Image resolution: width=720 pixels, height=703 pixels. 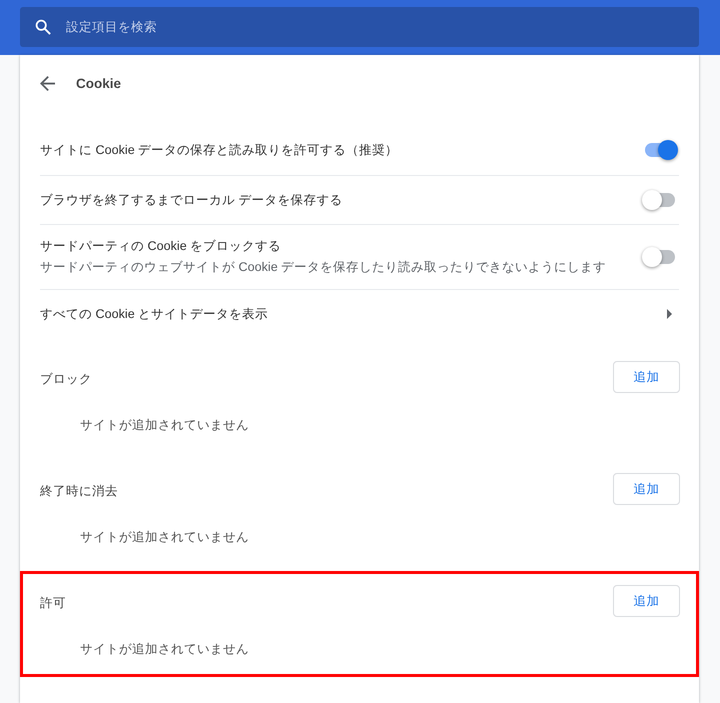 What do you see at coordinates (43, 27) in the screenshot?
I see `search-icon` at bounding box center [43, 27].